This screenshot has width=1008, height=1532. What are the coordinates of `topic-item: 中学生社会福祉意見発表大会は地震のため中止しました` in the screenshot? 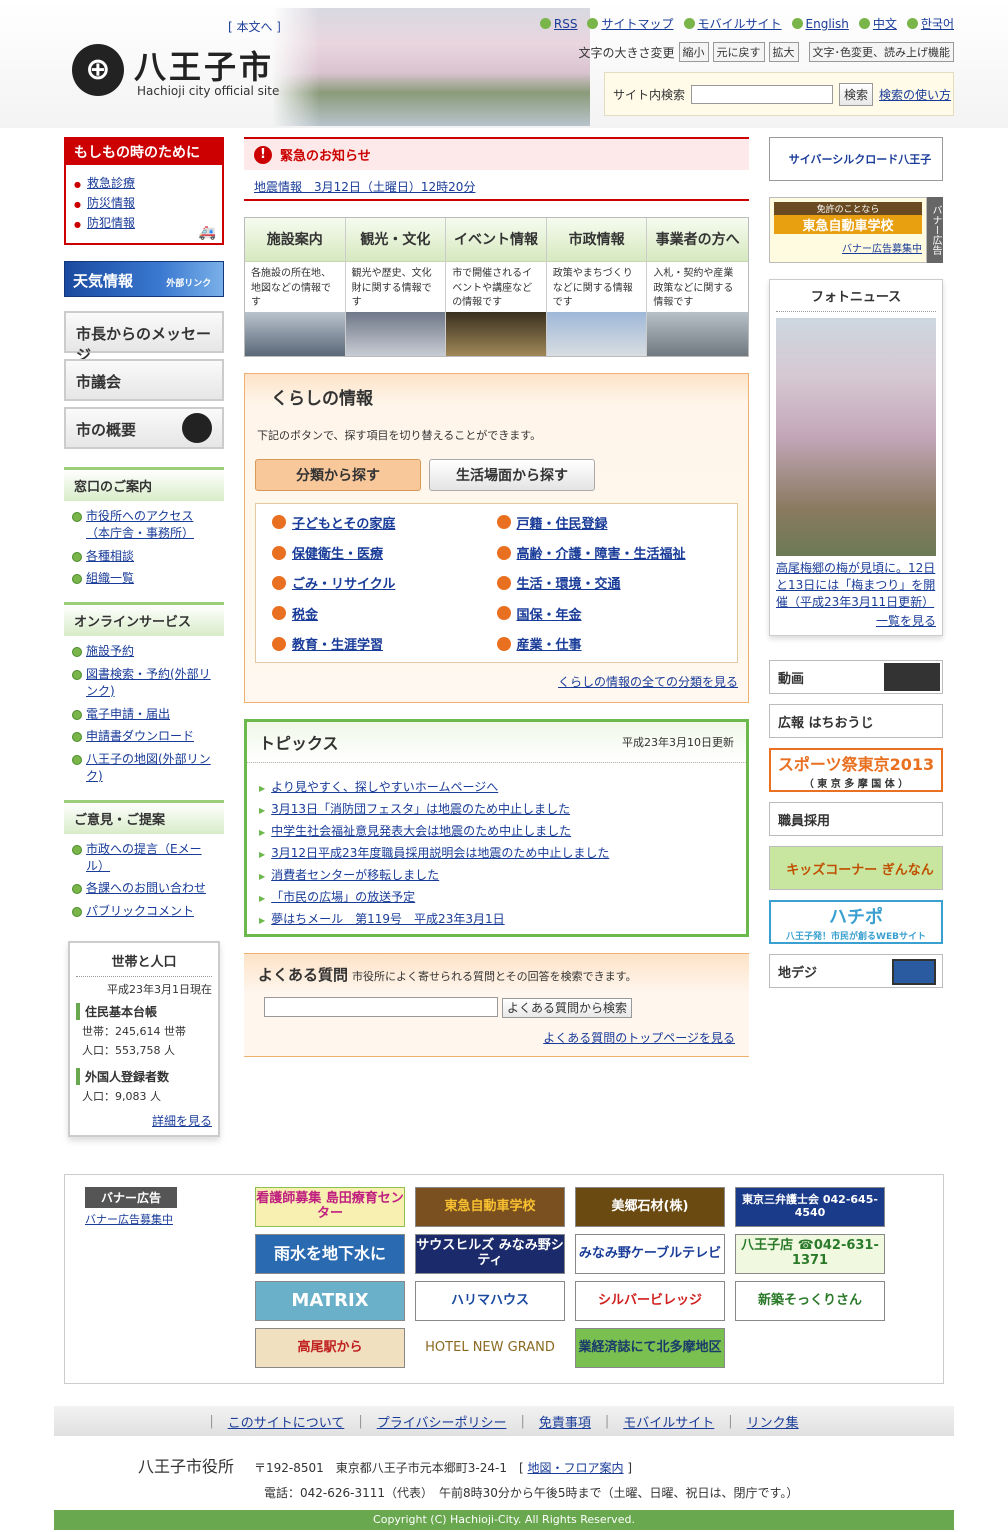 It's located at (496, 830).